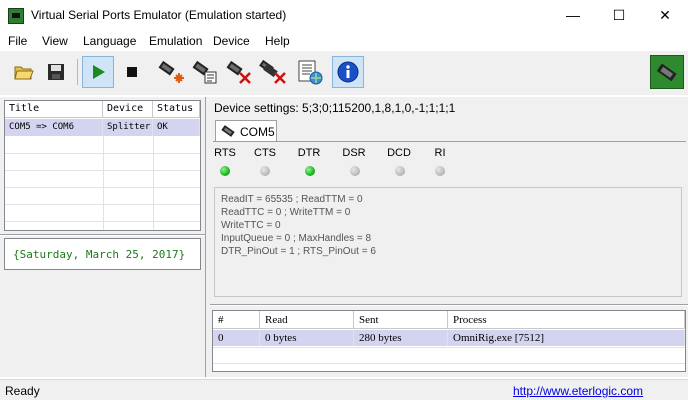  I want to click on status-text: Ready, so click(22, 391).